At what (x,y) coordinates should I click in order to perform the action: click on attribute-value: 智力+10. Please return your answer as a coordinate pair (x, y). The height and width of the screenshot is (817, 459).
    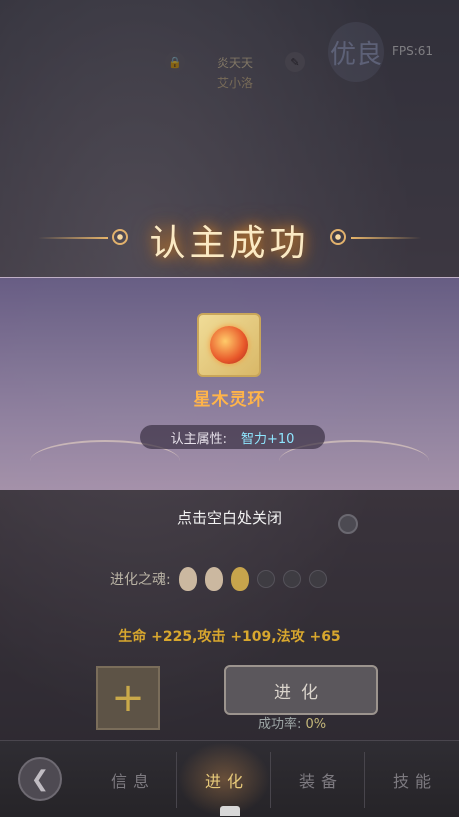
    Looking at the image, I should click on (267, 439).